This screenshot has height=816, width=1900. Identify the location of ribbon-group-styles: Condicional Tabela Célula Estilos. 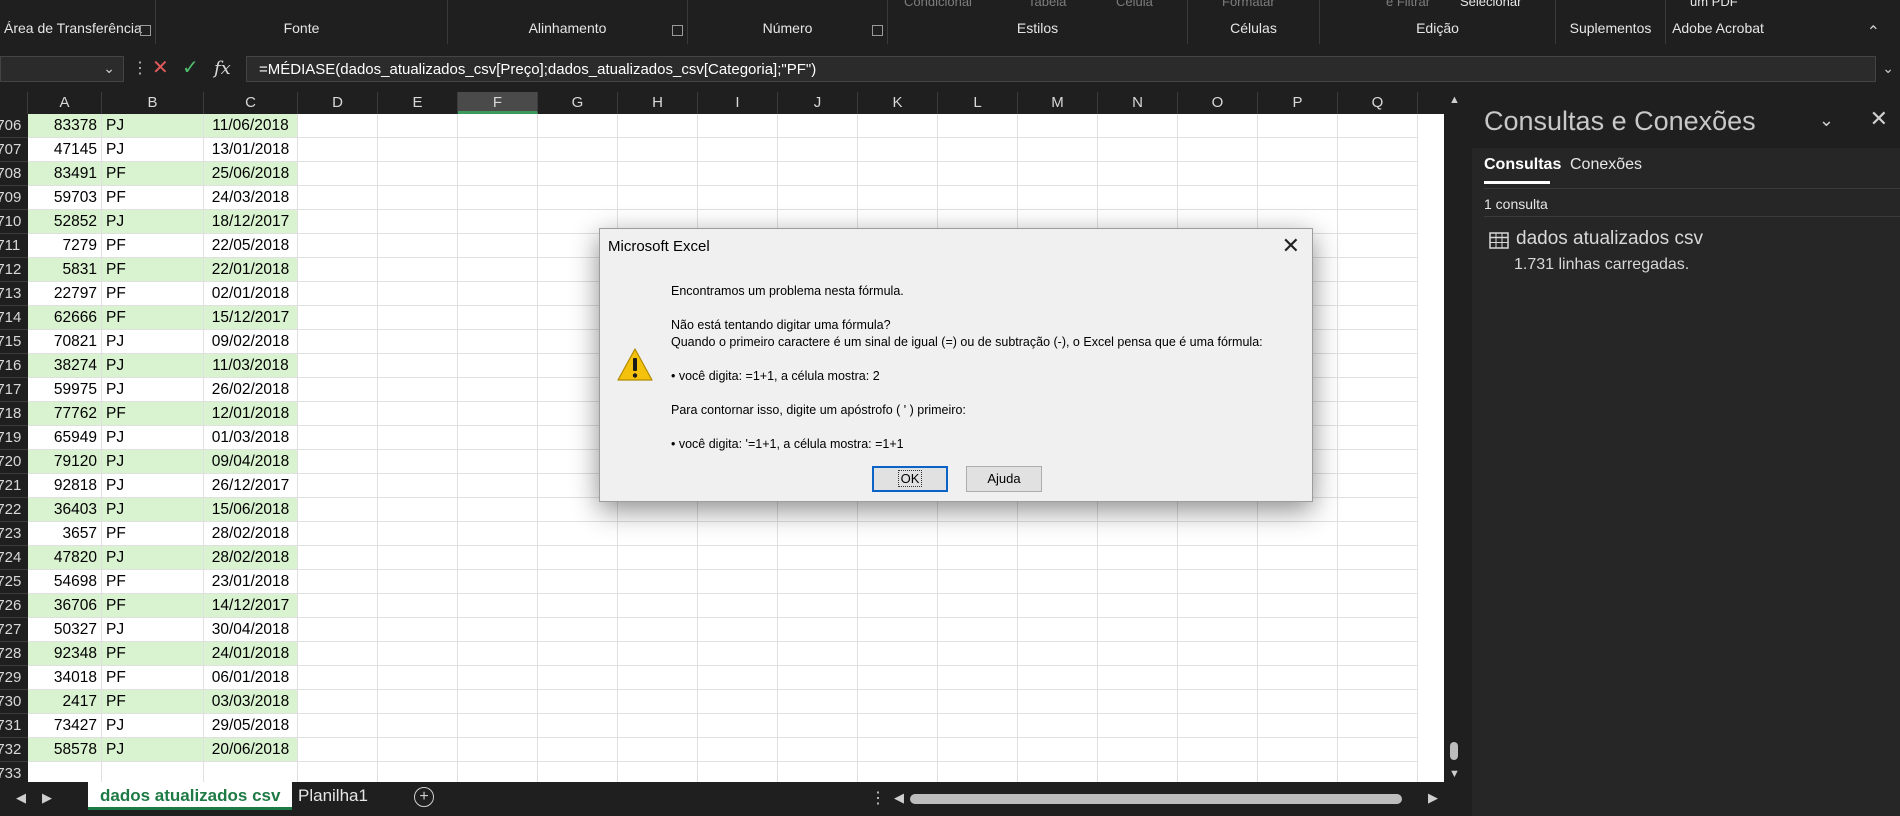
(1038, 22).